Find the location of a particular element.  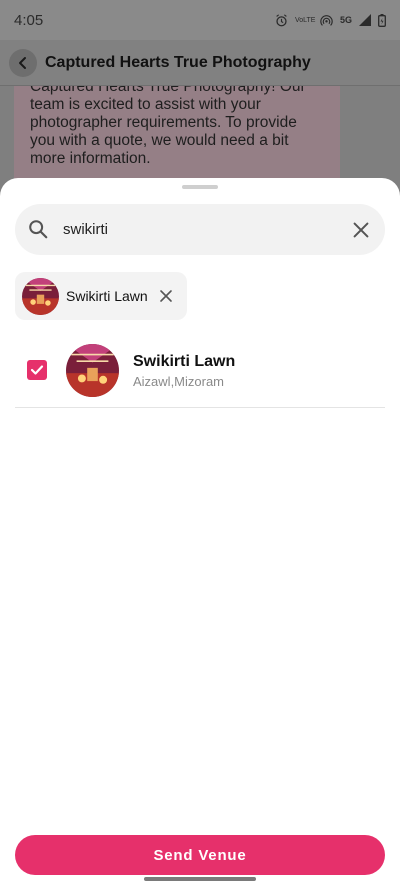

venue-name: Swikirti Lawn is located at coordinates (184, 361).